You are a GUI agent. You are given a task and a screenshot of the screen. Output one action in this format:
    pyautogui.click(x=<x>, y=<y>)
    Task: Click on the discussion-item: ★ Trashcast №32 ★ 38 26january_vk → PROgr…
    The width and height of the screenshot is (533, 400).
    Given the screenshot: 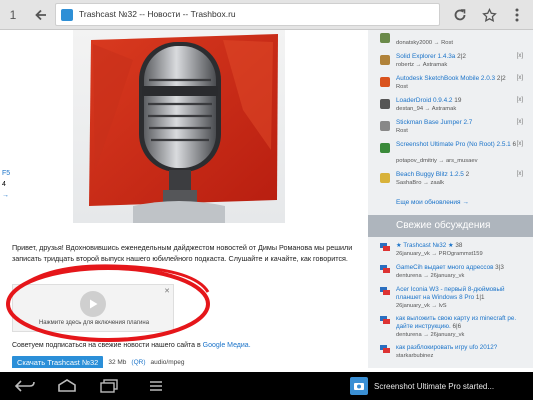 What is the action you would take?
    pyautogui.click(x=450, y=252)
    